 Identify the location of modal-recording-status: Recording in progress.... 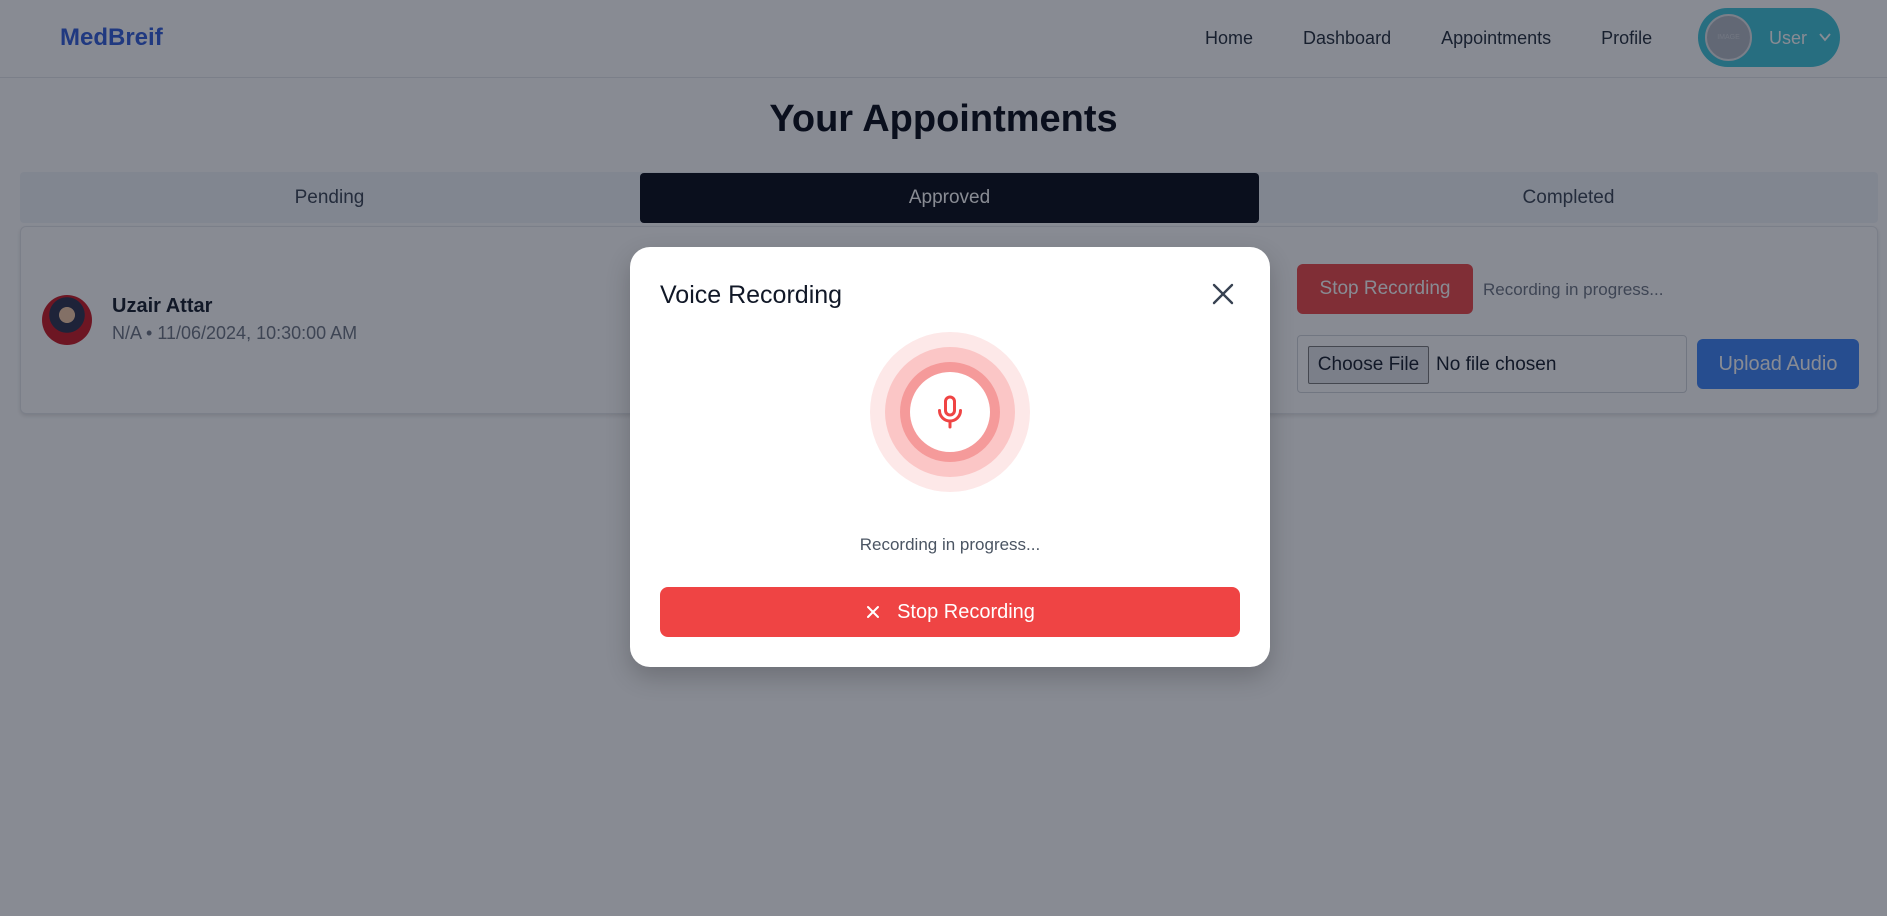
(950, 544).